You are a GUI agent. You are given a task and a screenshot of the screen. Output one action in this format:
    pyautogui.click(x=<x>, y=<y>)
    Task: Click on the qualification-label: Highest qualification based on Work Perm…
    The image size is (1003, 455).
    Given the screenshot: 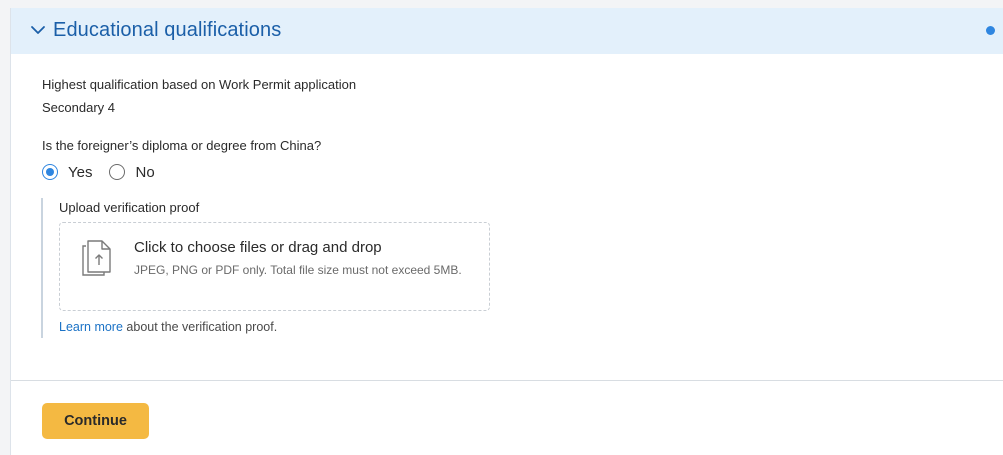 What is the action you would take?
    pyautogui.click(x=199, y=84)
    